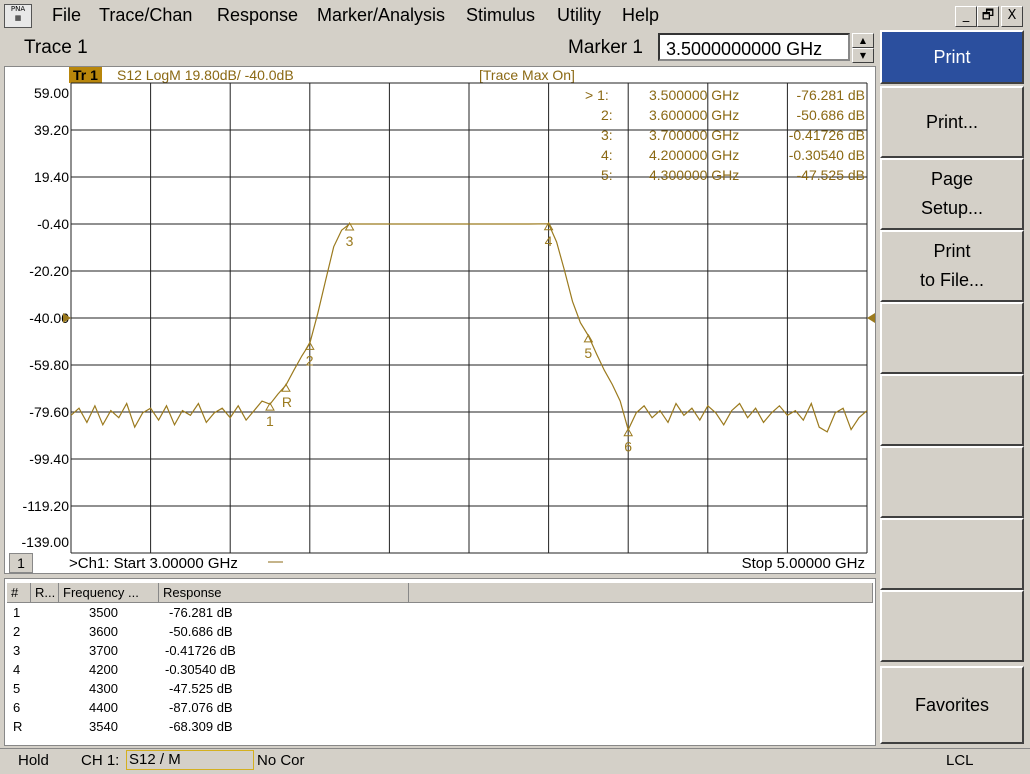 The image size is (1030, 774). What do you see at coordinates (103, 650) in the screenshot?
I see `table-cell-freq: 3700` at bounding box center [103, 650].